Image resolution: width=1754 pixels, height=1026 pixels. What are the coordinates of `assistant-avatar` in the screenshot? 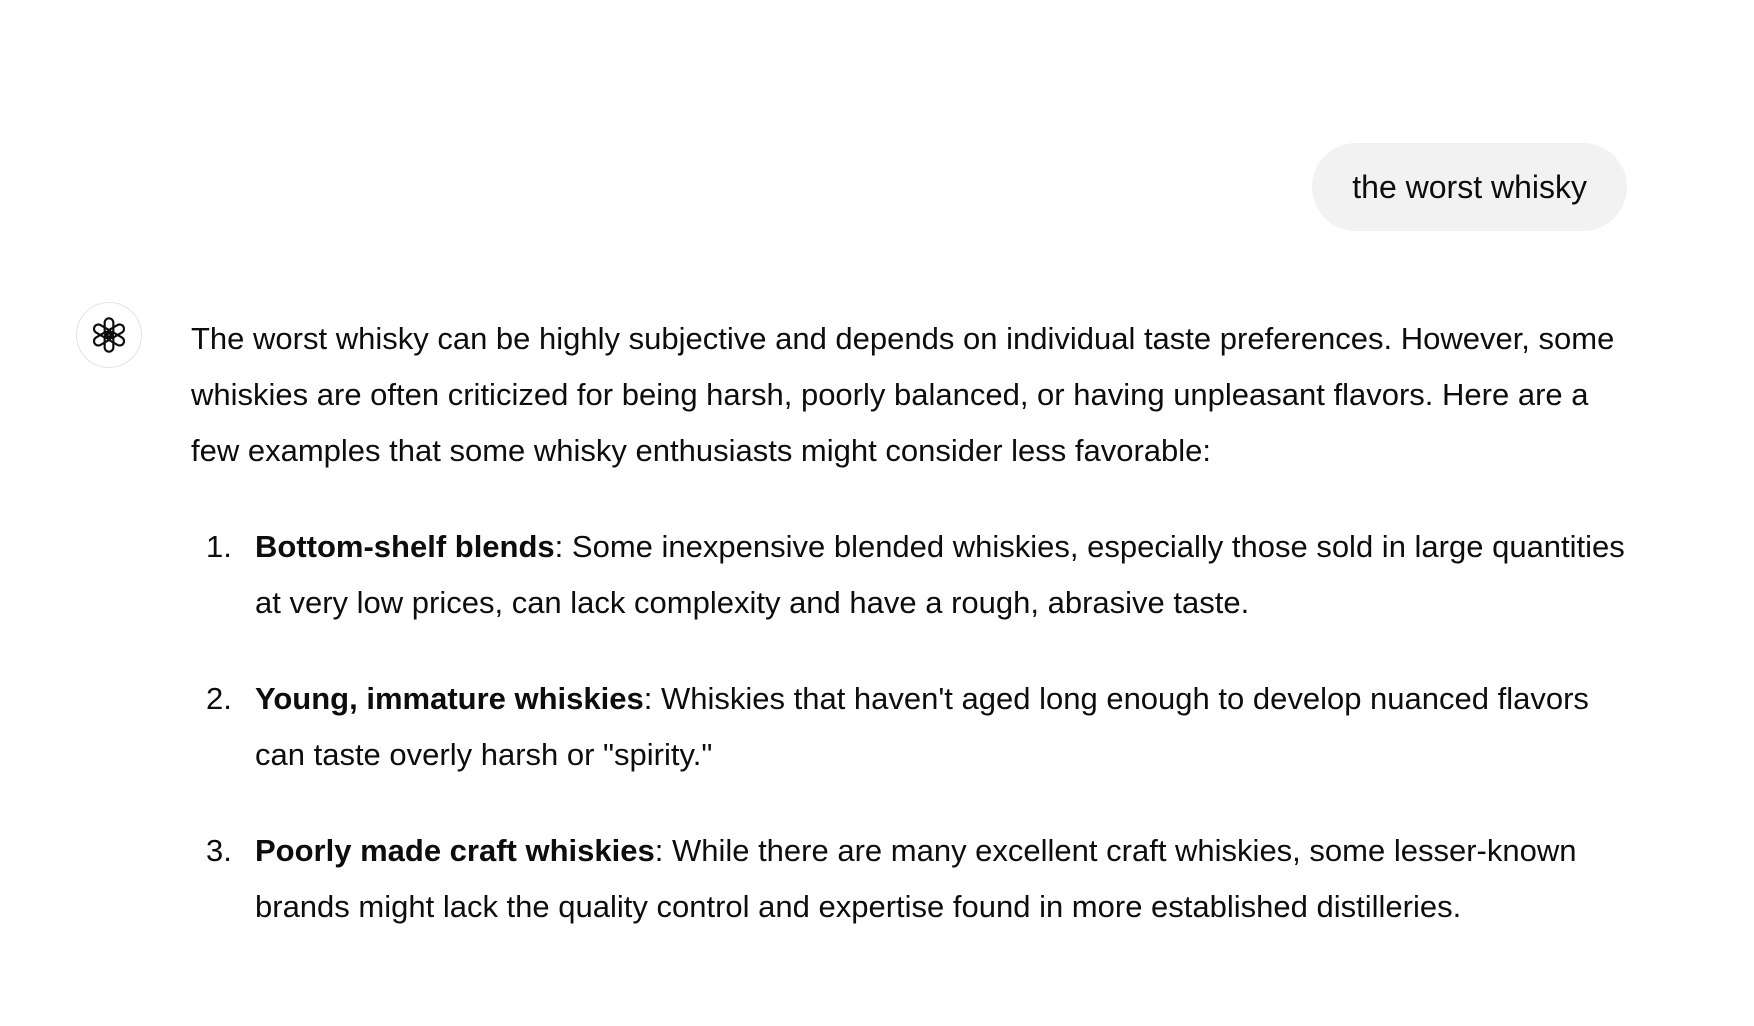 It's located at (109, 335).